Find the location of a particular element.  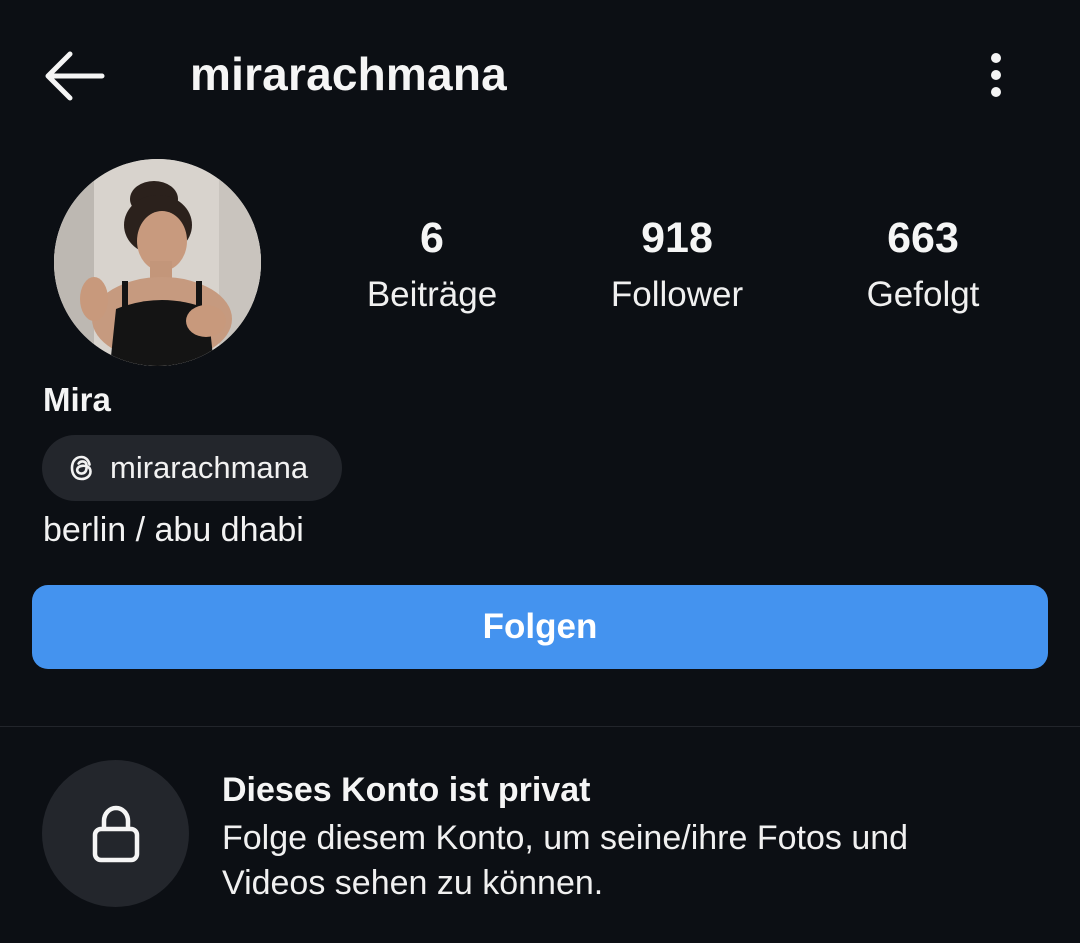

threads-link-chip: mirarachmana is located at coordinates (192, 468).